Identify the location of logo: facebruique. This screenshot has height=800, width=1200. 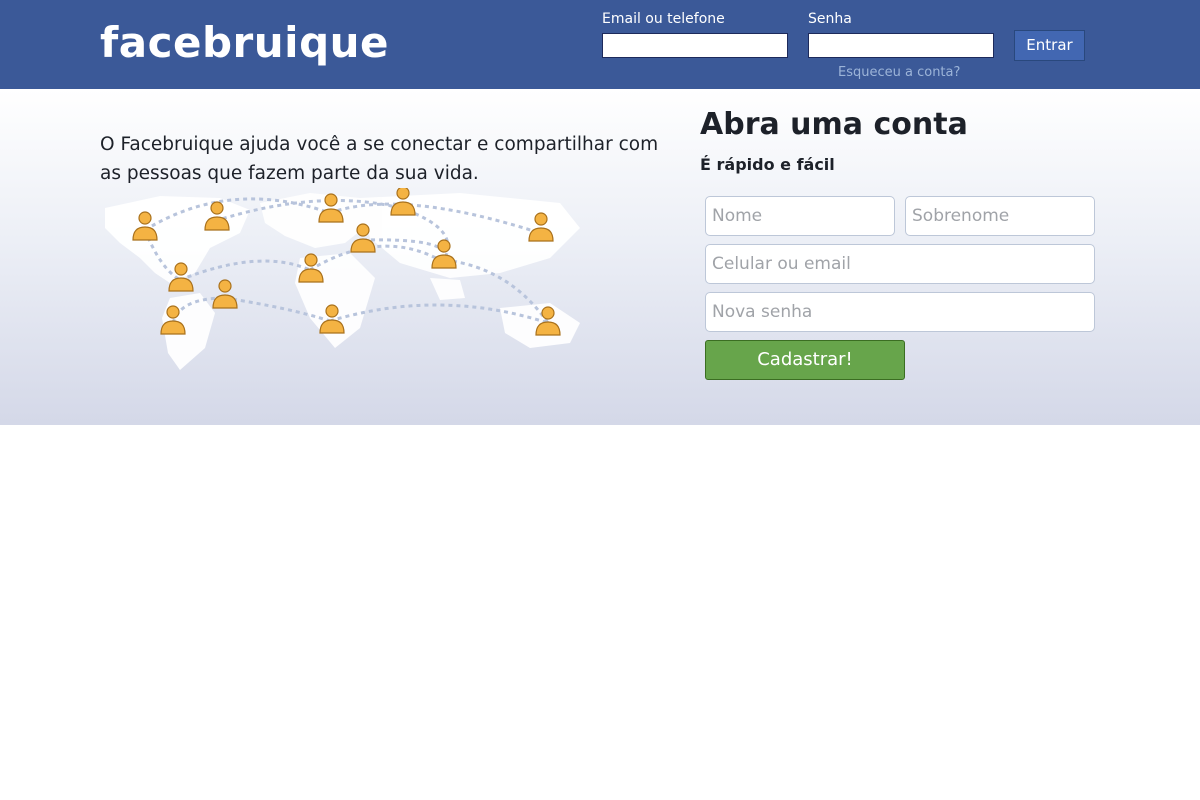
(244, 42).